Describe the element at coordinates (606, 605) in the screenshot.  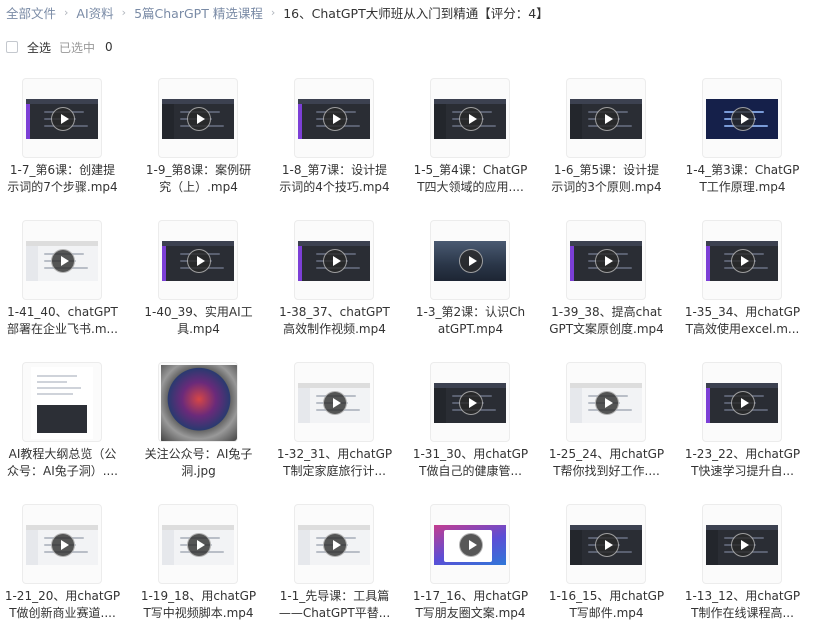
I see `file-name: 1-16_15、用chatGP T写邮件.mp4` at that location.